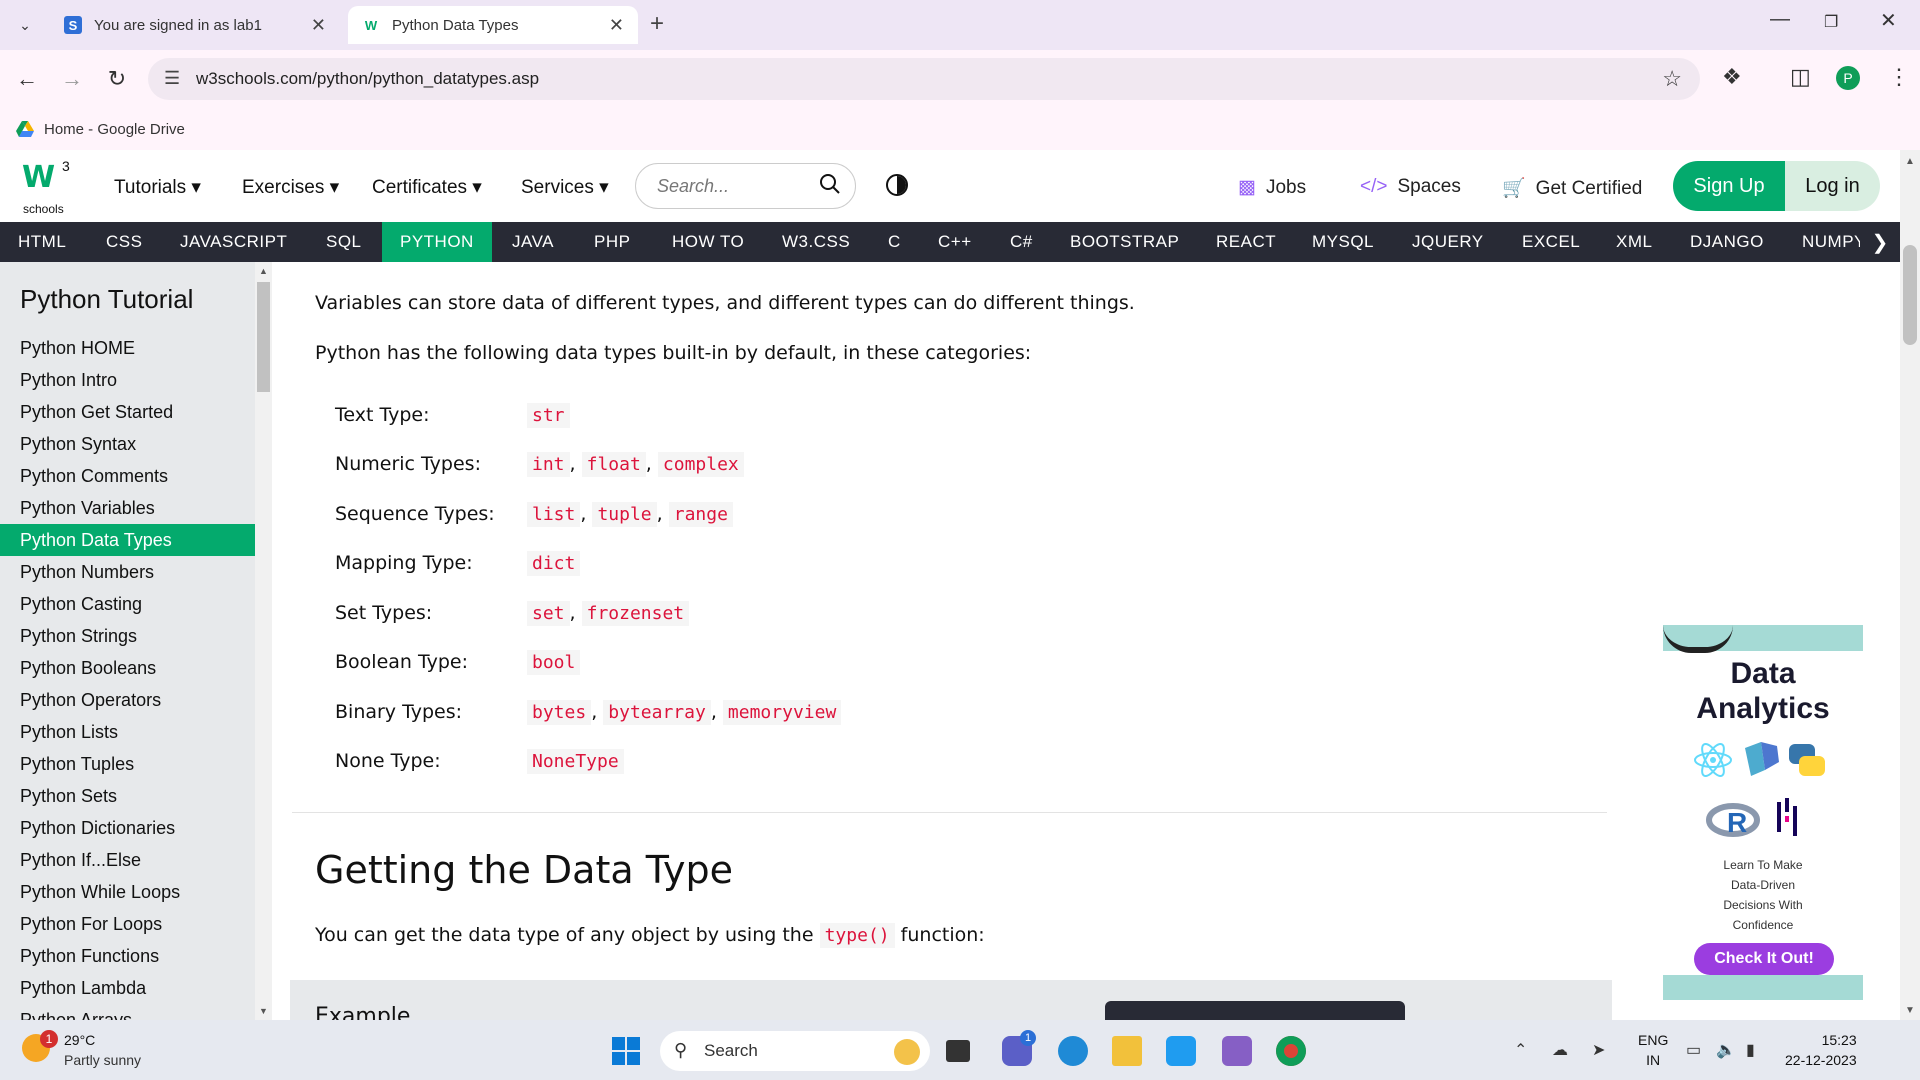 The width and height of the screenshot is (1920, 1080). What do you see at coordinates (127, 668) in the screenshot?
I see `sidebar-item: Python Booleans` at bounding box center [127, 668].